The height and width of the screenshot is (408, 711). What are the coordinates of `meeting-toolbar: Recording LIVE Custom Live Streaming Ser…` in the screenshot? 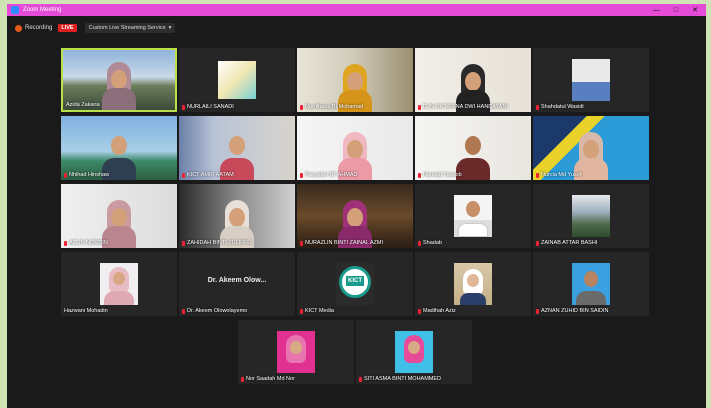 It's located at (356, 28).